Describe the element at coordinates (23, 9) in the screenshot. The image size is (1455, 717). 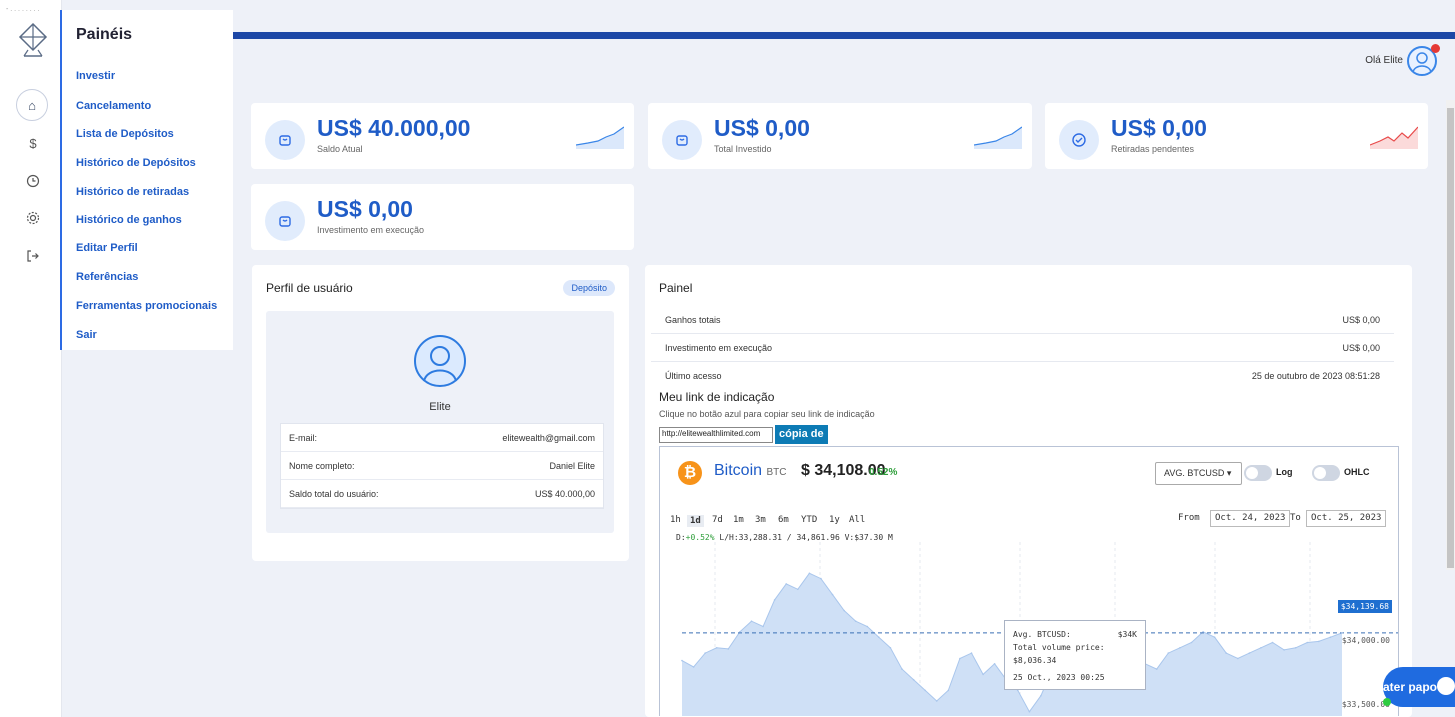
I see `corner-text: - . . . . . . . .` at that location.